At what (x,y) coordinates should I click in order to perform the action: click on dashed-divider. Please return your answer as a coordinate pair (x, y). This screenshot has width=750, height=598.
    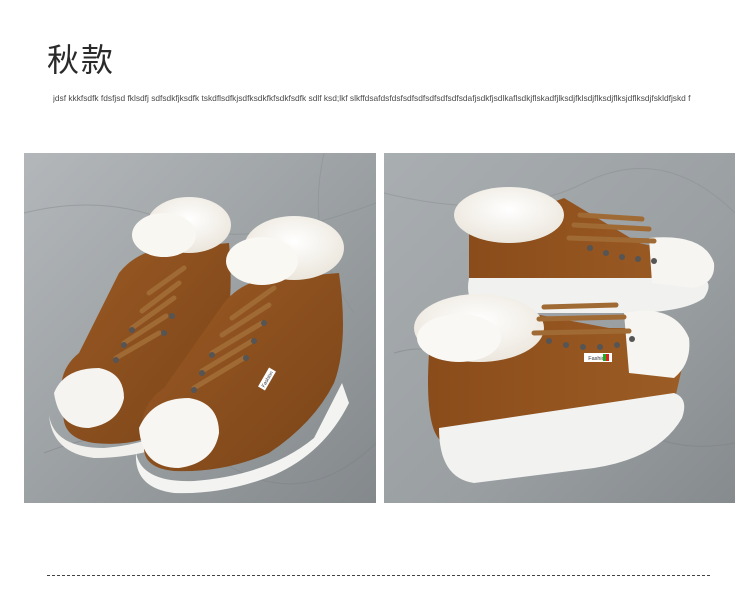
    Looking at the image, I should click on (378, 575).